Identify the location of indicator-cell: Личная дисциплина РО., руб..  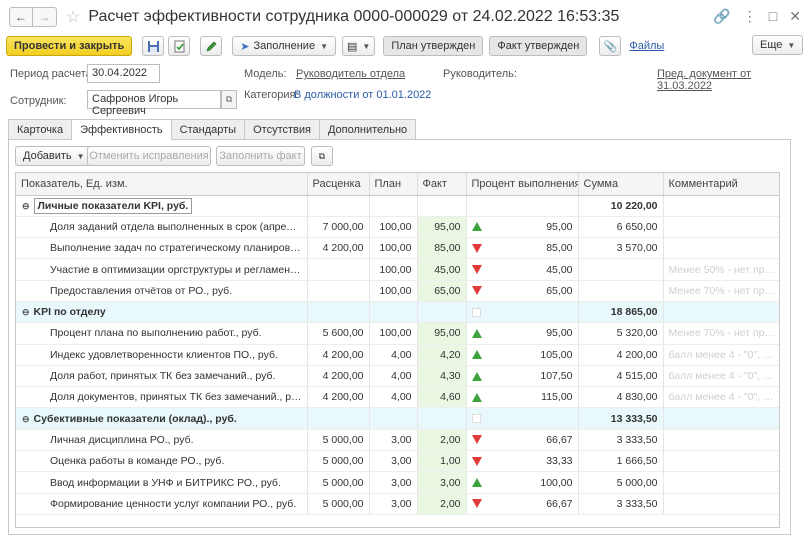
(162, 440).